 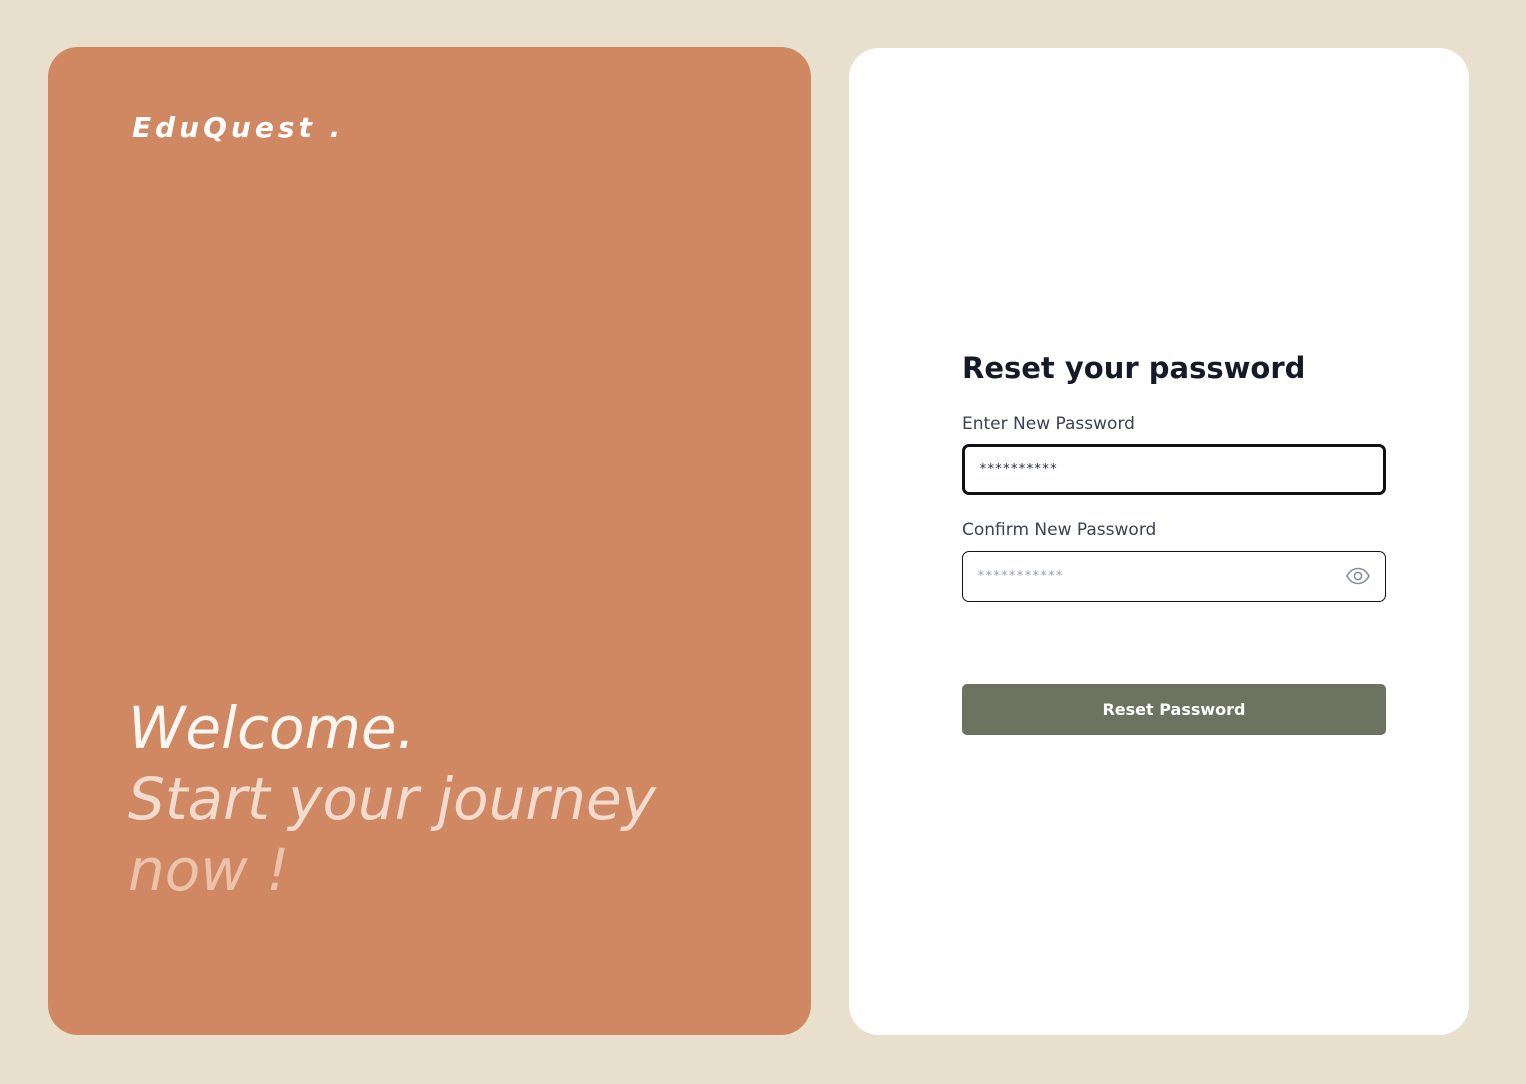 What do you see at coordinates (392, 799) in the screenshot?
I see `tagline-line-2: Start your journey` at bounding box center [392, 799].